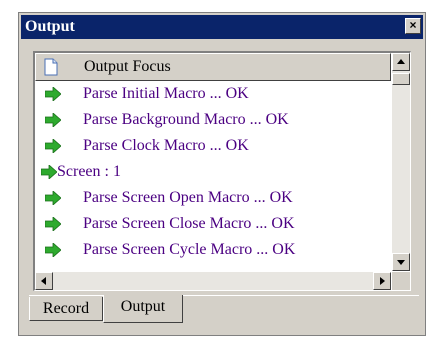  What do you see at coordinates (213, 172) in the screenshot?
I see `list-item: Screen : 1` at bounding box center [213, 172].